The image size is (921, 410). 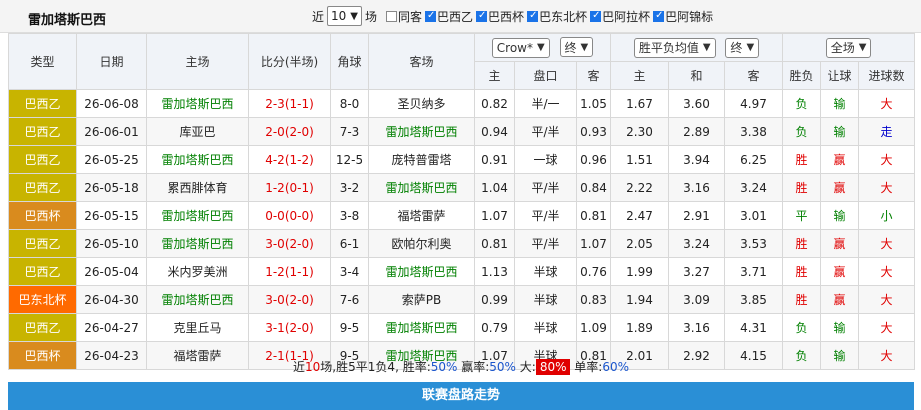 What do you see at coordinates (421, 103) in the screenshot?
I see `away-team: 圣贝纳多` at bounding box center [421, 103].